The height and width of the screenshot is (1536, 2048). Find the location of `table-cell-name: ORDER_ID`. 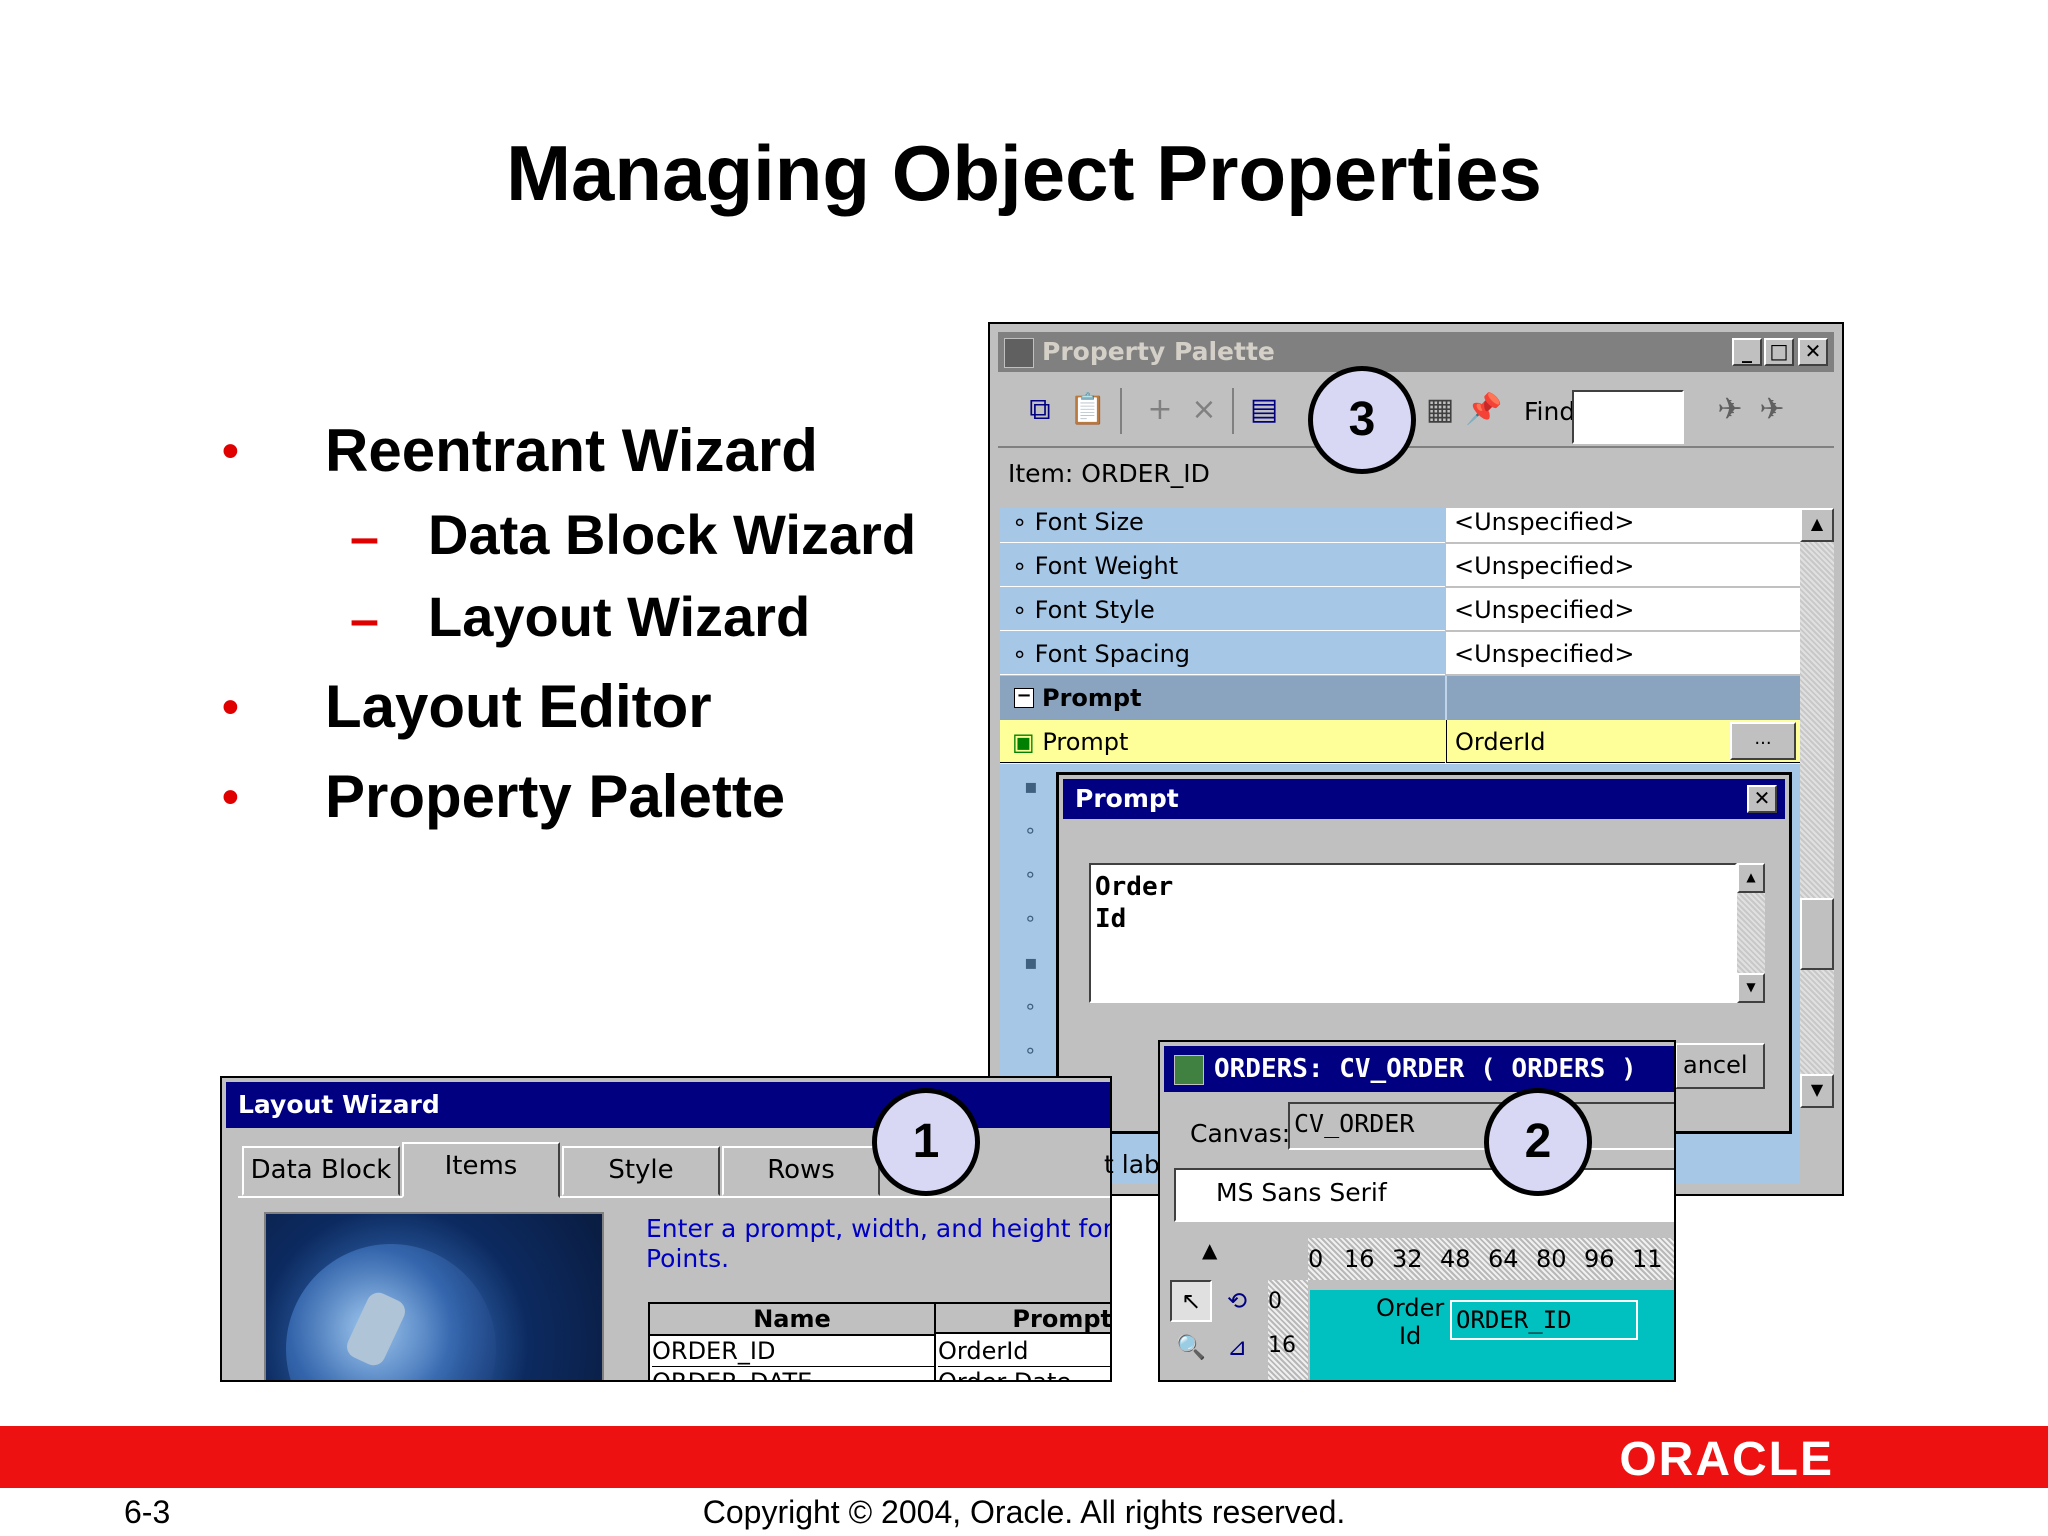

table-cell-name: ORDER_ID is located at coordinates (794, 1351).